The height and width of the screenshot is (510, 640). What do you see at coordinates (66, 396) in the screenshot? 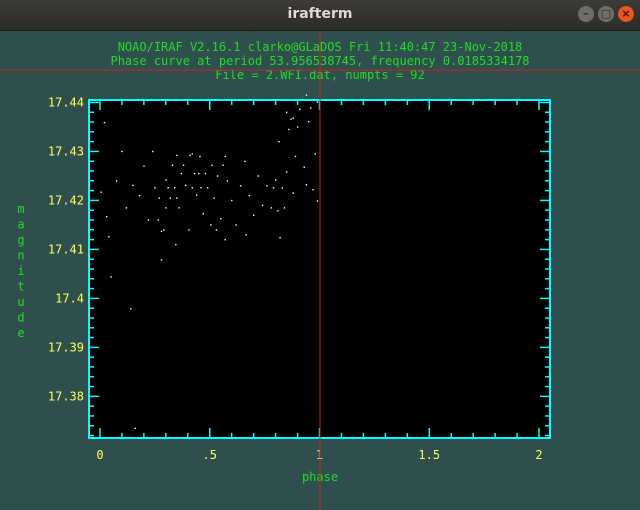
I see `y-tick-label: 17.38` at bounding box center [66, 396].